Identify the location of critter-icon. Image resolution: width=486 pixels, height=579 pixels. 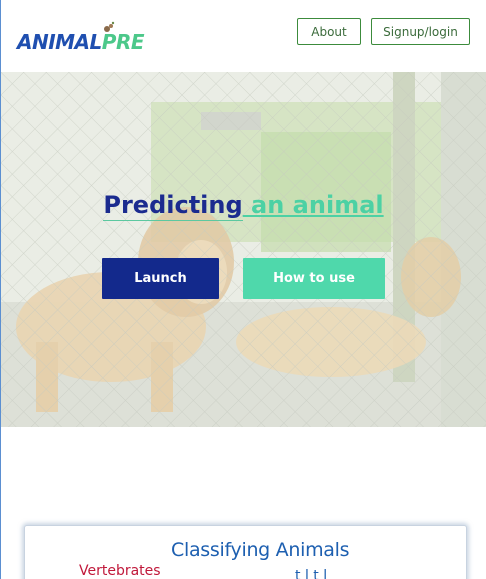
(109, 26).